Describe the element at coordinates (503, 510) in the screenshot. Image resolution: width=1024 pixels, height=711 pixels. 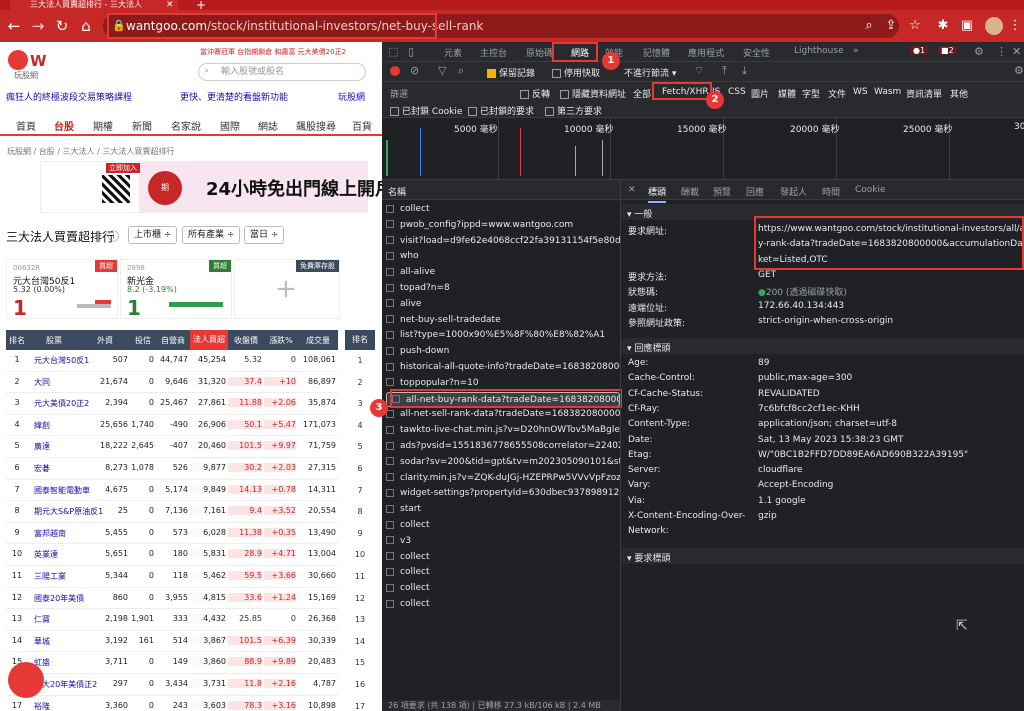
I see `request-row: start` at that location.